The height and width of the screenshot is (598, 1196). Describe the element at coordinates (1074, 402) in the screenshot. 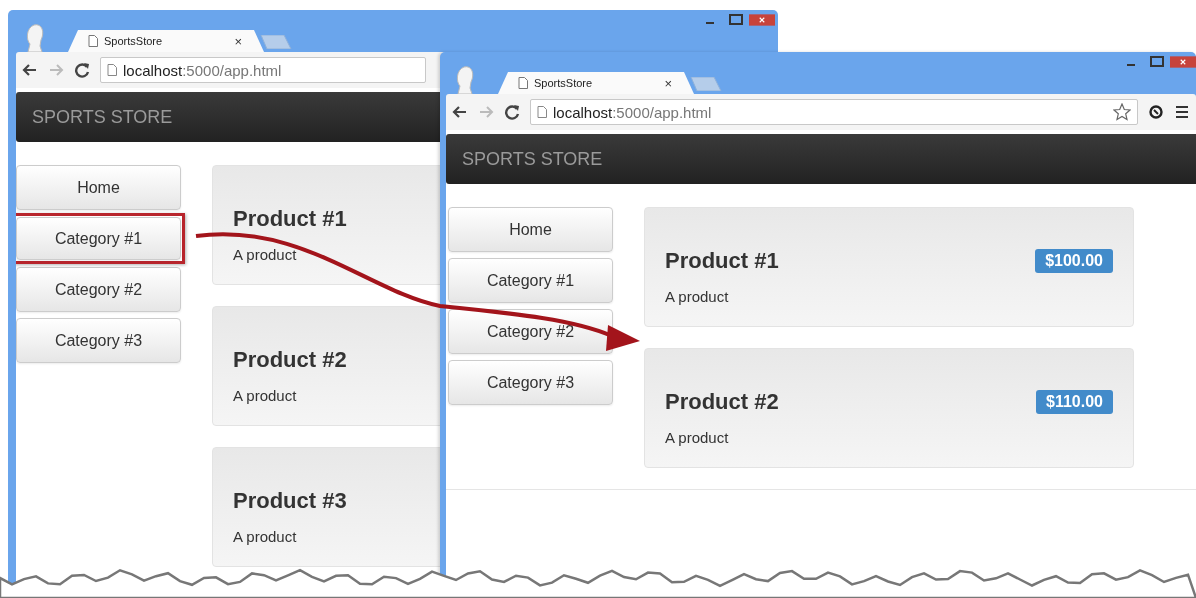

I see `price-badge: $110.00` at that location.